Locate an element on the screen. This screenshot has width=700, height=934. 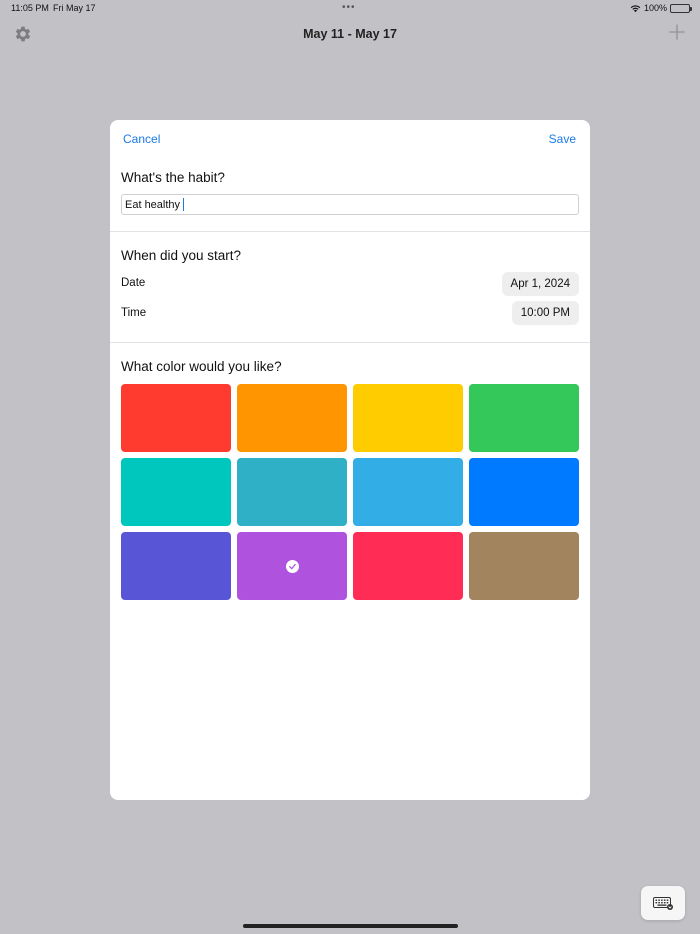
habit-question: What's the habit? is located at coordinates (173, 177).